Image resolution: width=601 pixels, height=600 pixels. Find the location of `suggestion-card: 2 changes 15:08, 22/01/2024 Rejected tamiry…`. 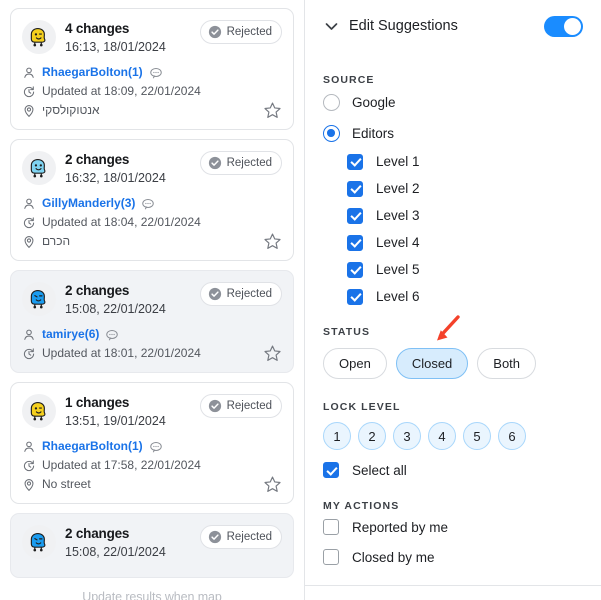

suggestion-card: 2 changes 15:08, 22/01/2024 Rejected tamiry… is located at coordinates (152, 321).